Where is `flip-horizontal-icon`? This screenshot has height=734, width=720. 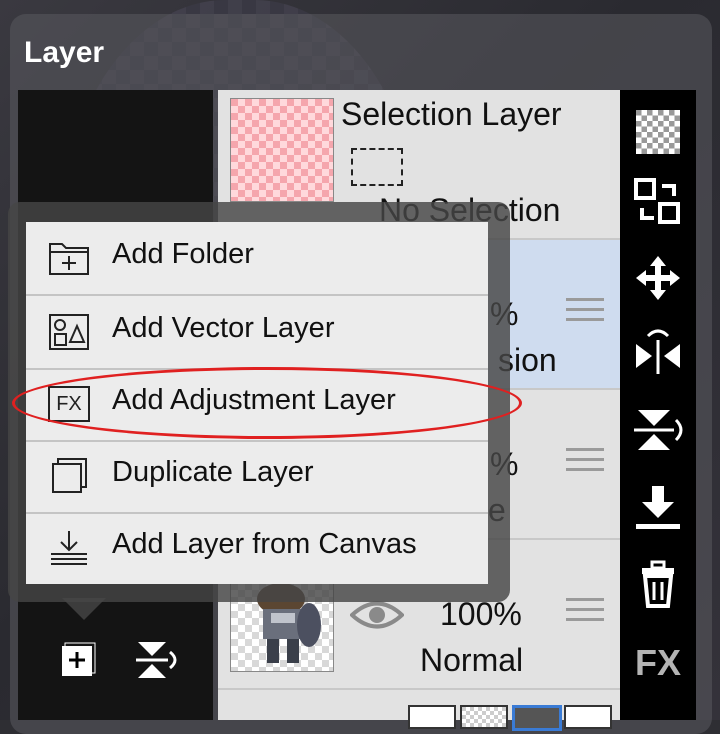 flip-horizontal-icon is located at coordinates (658, 354).